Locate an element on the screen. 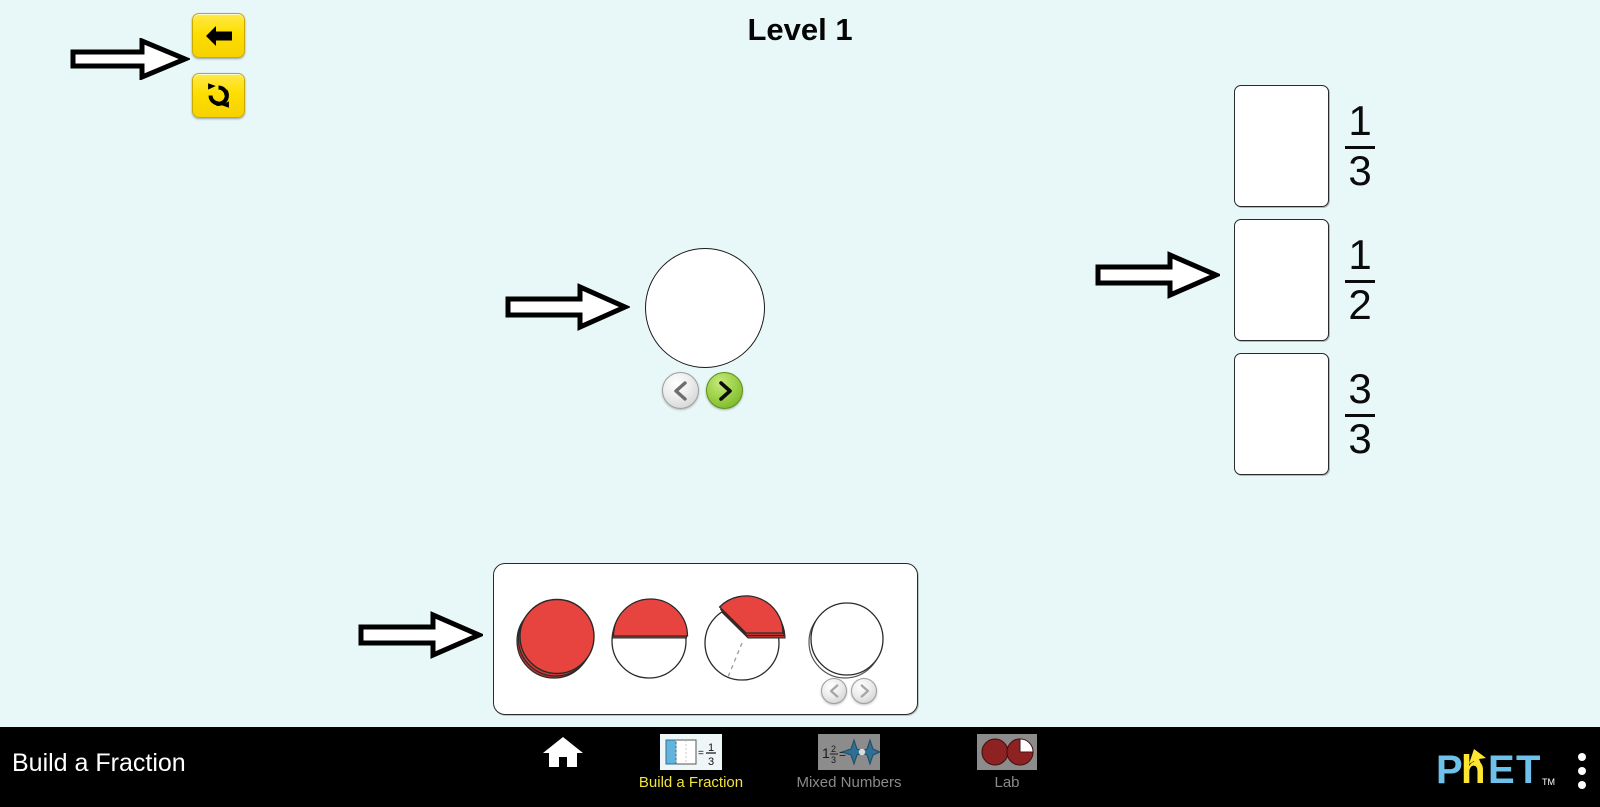 This screenshot has width=1600, height=807. lab-circles-icon is located at coordinates (1007, 752).